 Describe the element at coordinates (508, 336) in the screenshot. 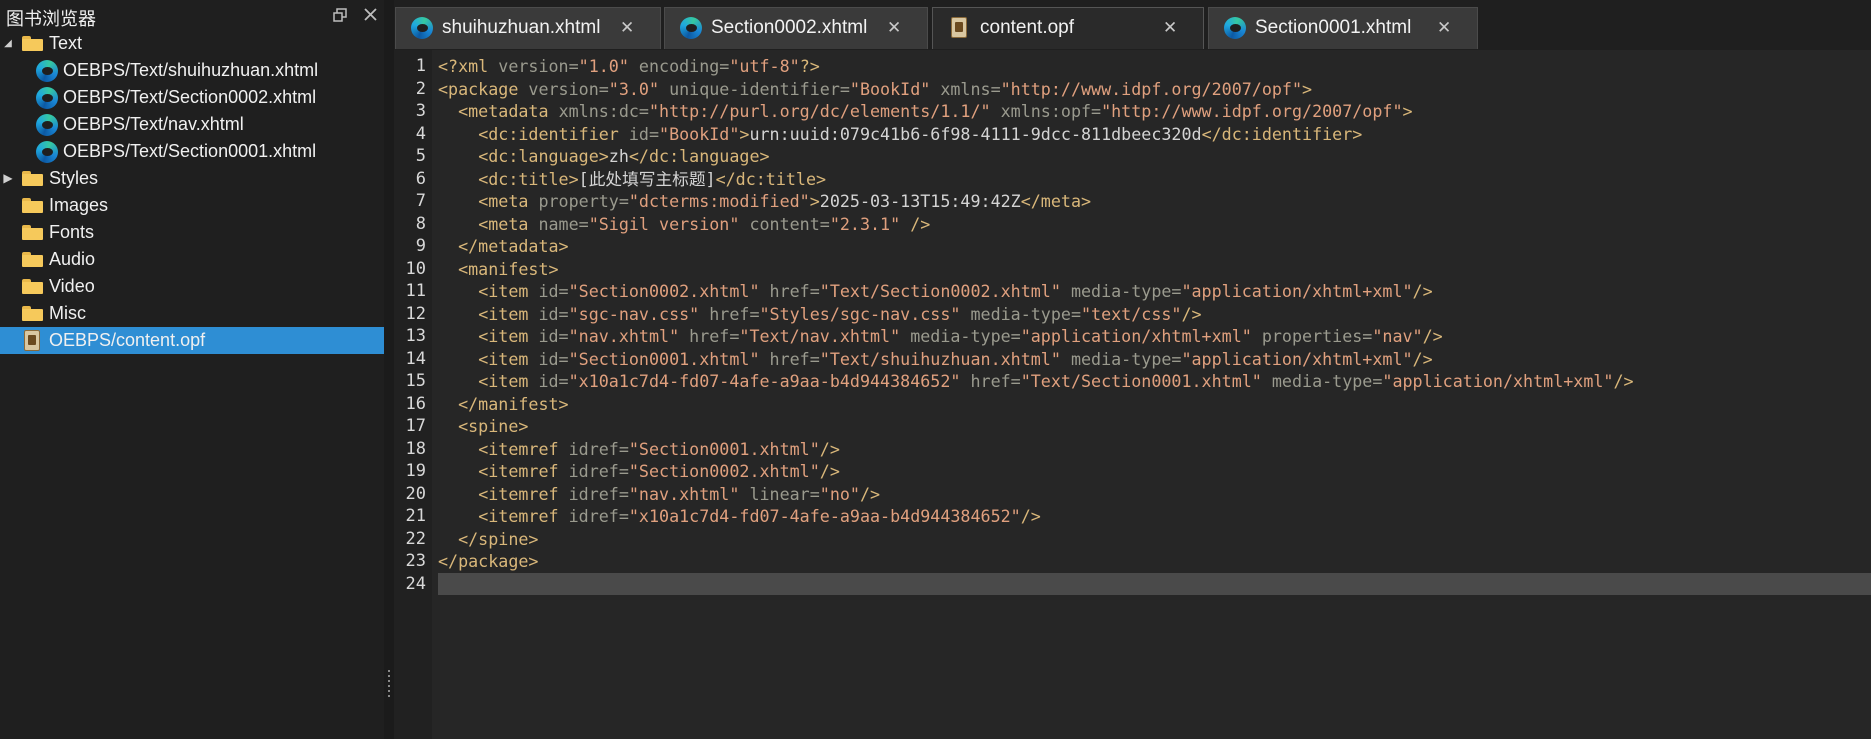

I see `code-token-tag: <item` at that location.